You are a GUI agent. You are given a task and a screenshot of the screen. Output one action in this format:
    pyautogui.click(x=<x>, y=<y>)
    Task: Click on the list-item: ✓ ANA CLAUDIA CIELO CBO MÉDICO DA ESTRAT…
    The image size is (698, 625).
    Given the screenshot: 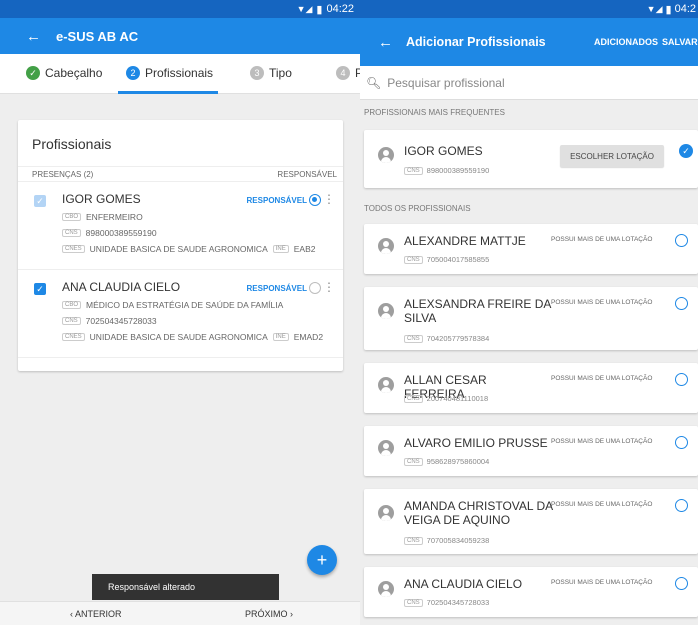 What is the action you would take?
    pyautogui.click(x=180, y=314)
    